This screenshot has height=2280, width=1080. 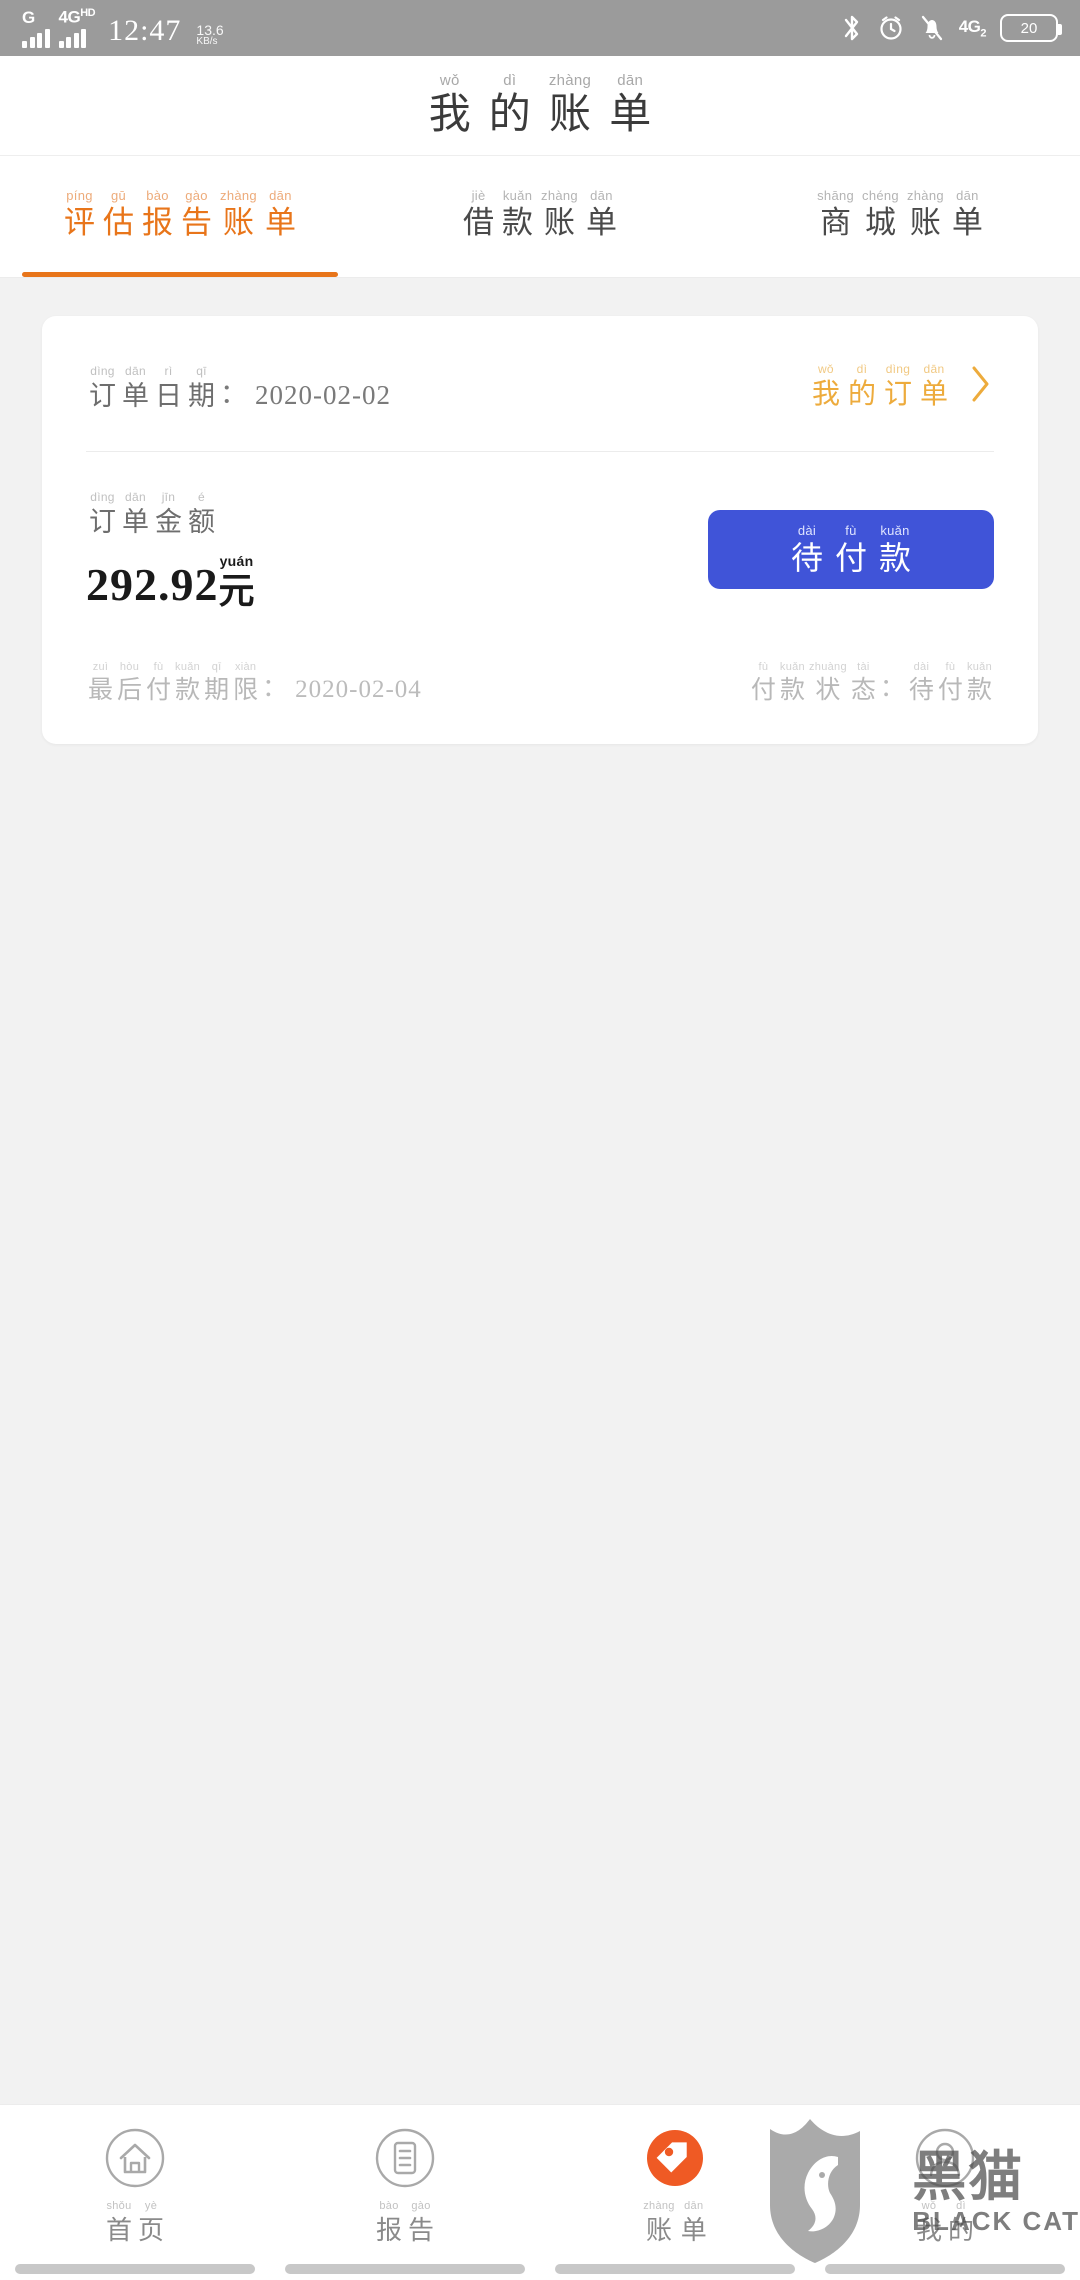 I want to click on nav-report: bào 报 gào 告, so click(x=405, y=2184).